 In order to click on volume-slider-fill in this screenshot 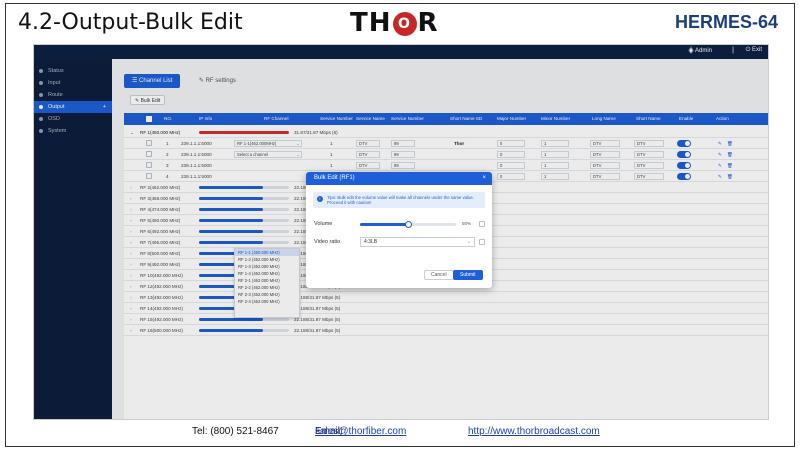, I will do `click(384, 224)`.